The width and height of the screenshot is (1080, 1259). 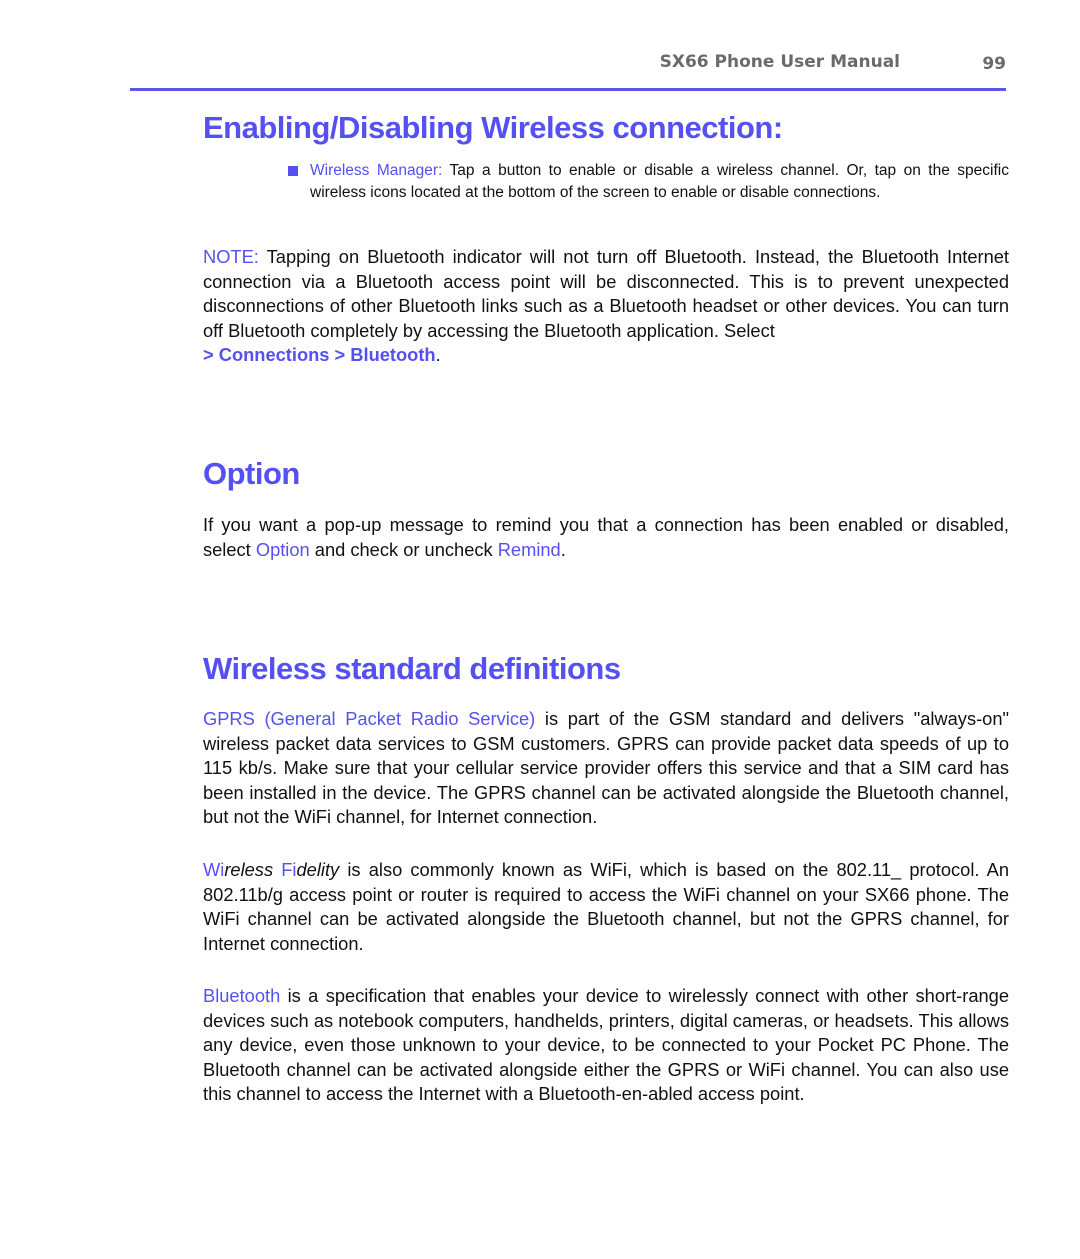 I want to click on heading-wireless-standard-definitions: Wireless standard definitions, so click(x=412, y=668).